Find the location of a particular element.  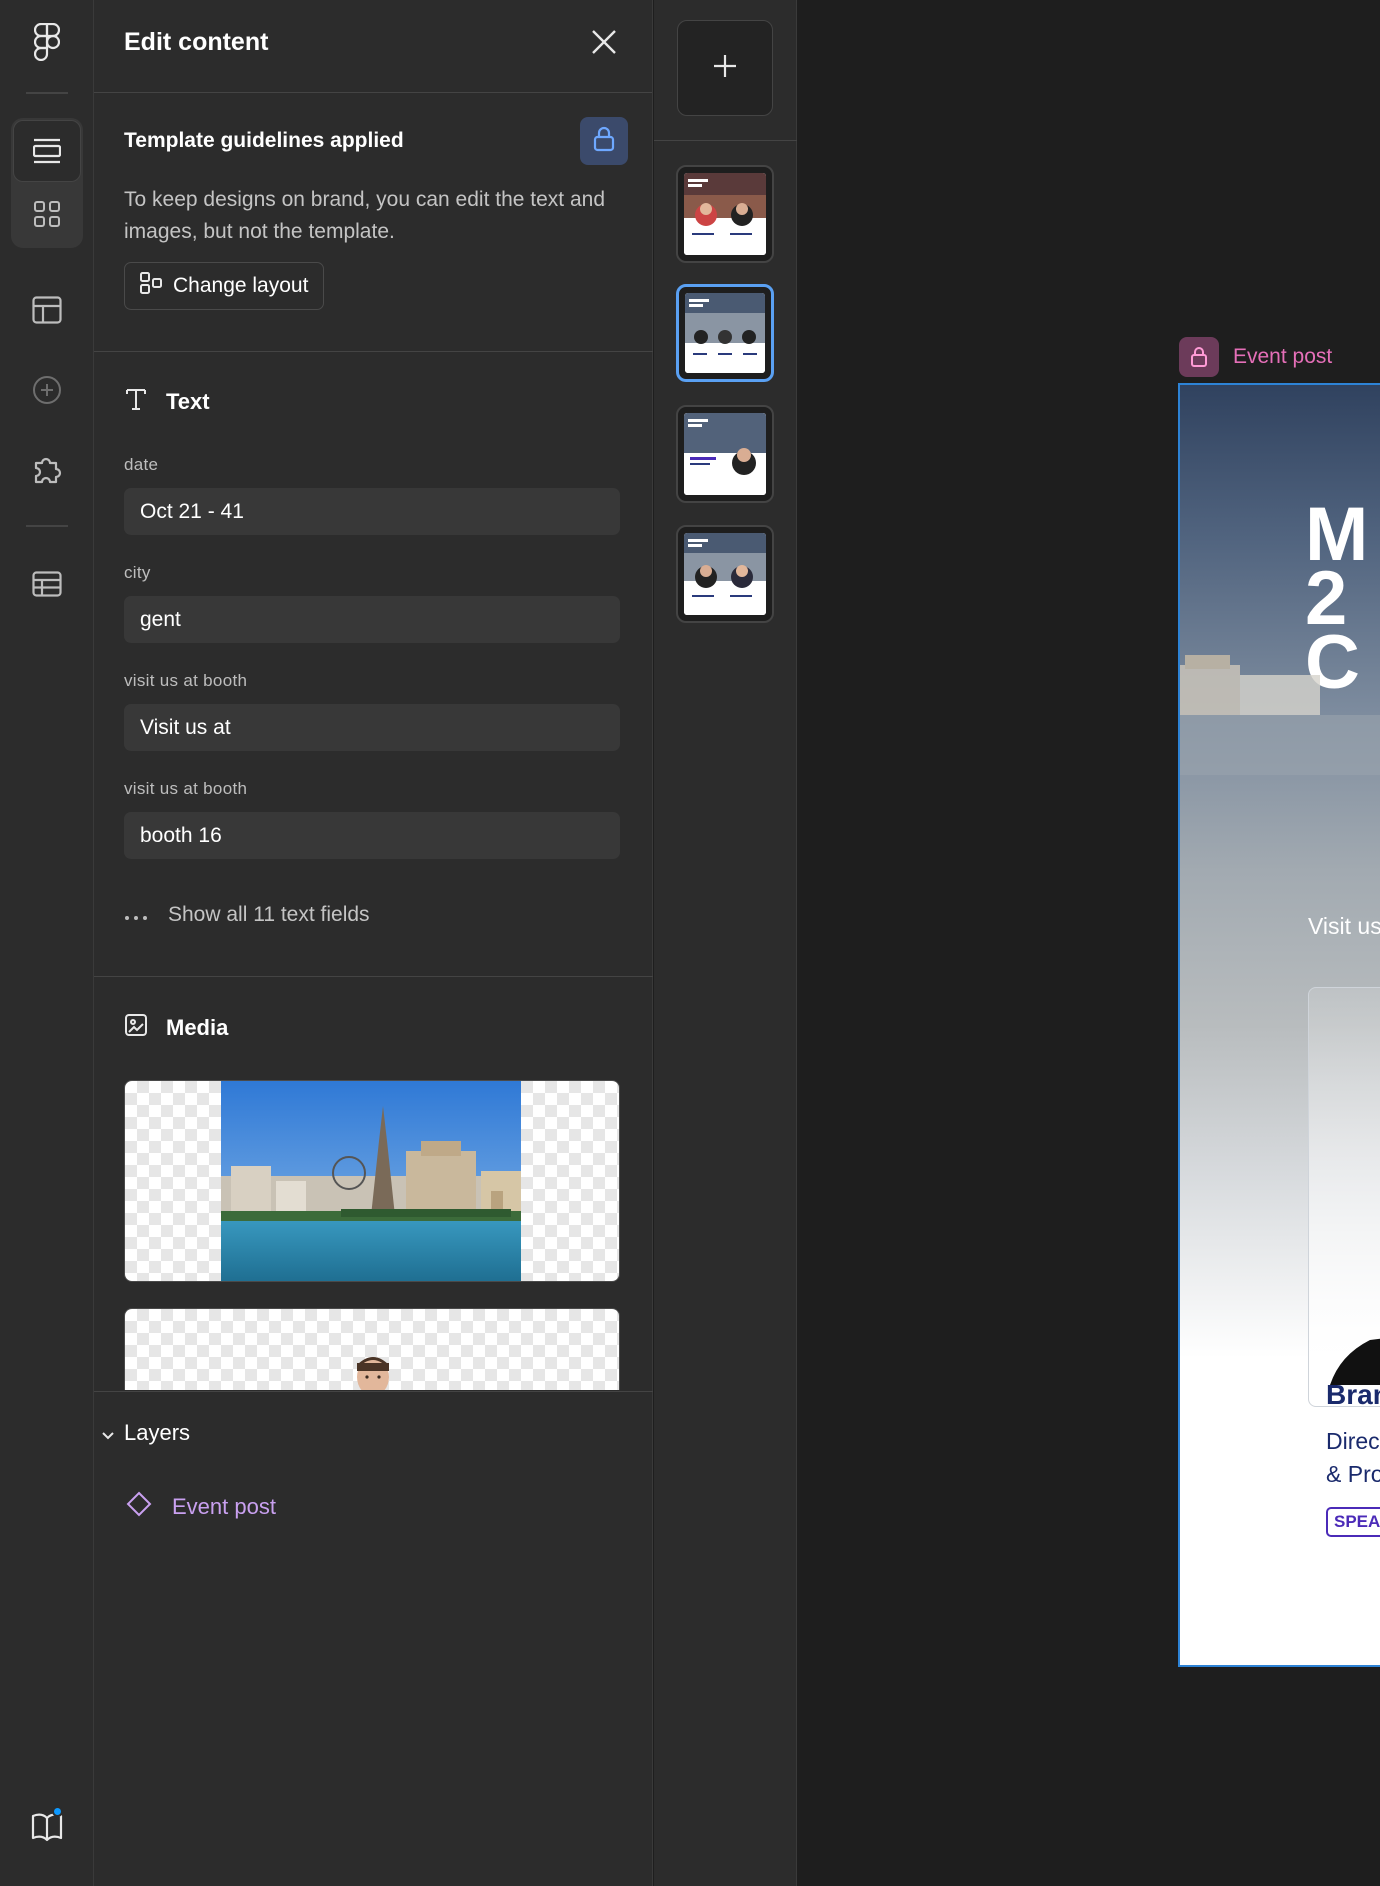

media-image-city is located at coordinates (372, 1181).